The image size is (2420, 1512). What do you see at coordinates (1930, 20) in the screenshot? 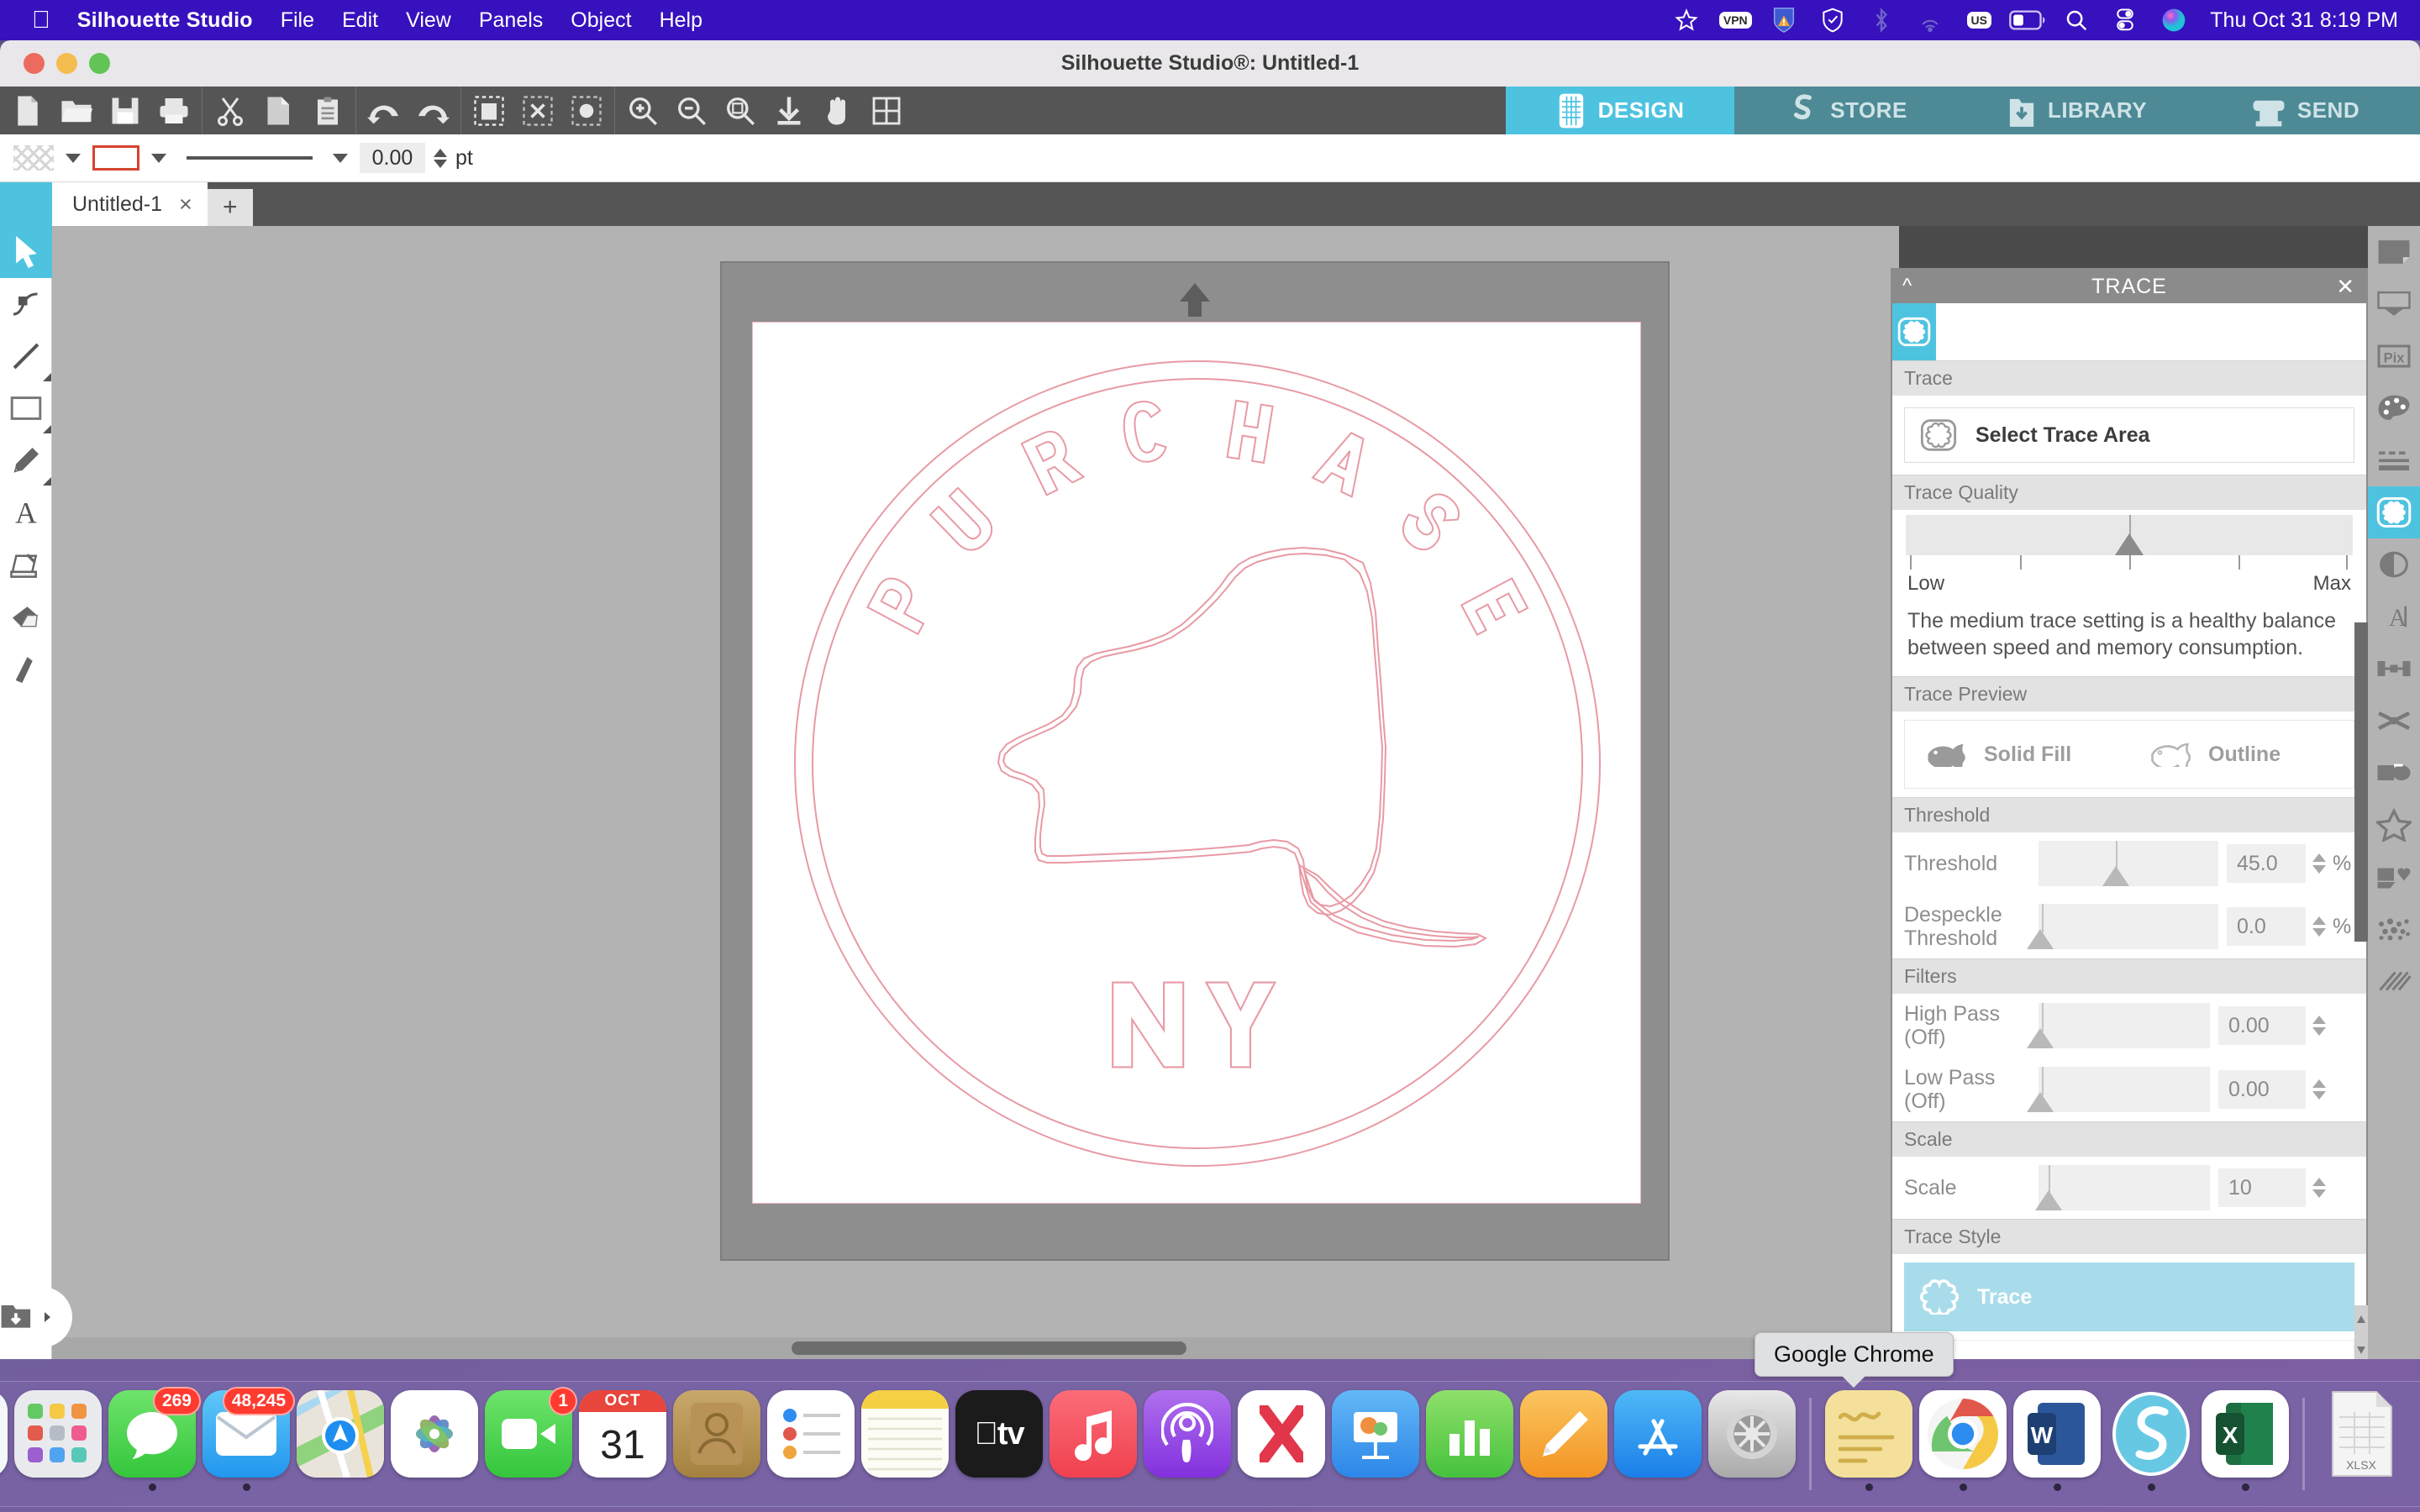
I see `airdrop-icon` at bounding box center [1930, 20].